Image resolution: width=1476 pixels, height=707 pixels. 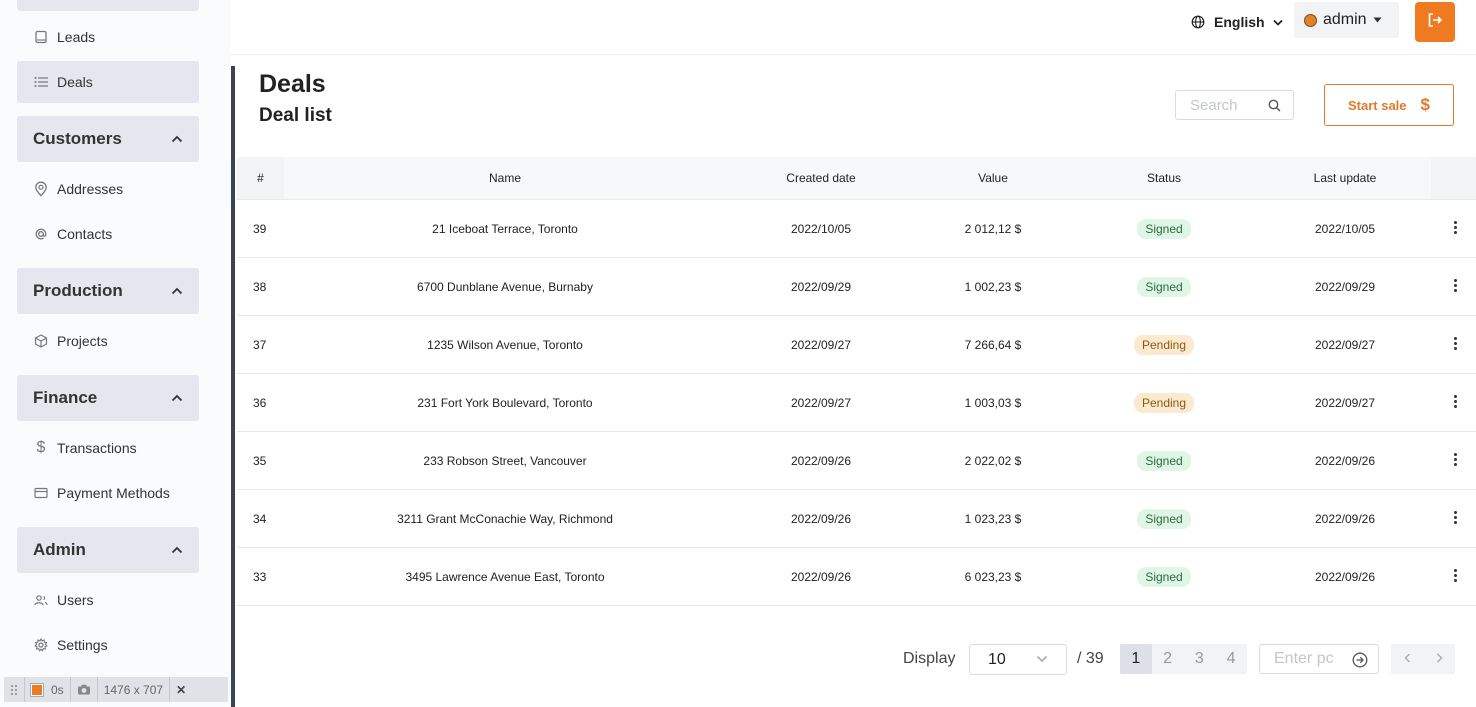 I want to click on cell-value: 1 002,23 $, so click(x=993, y=286).